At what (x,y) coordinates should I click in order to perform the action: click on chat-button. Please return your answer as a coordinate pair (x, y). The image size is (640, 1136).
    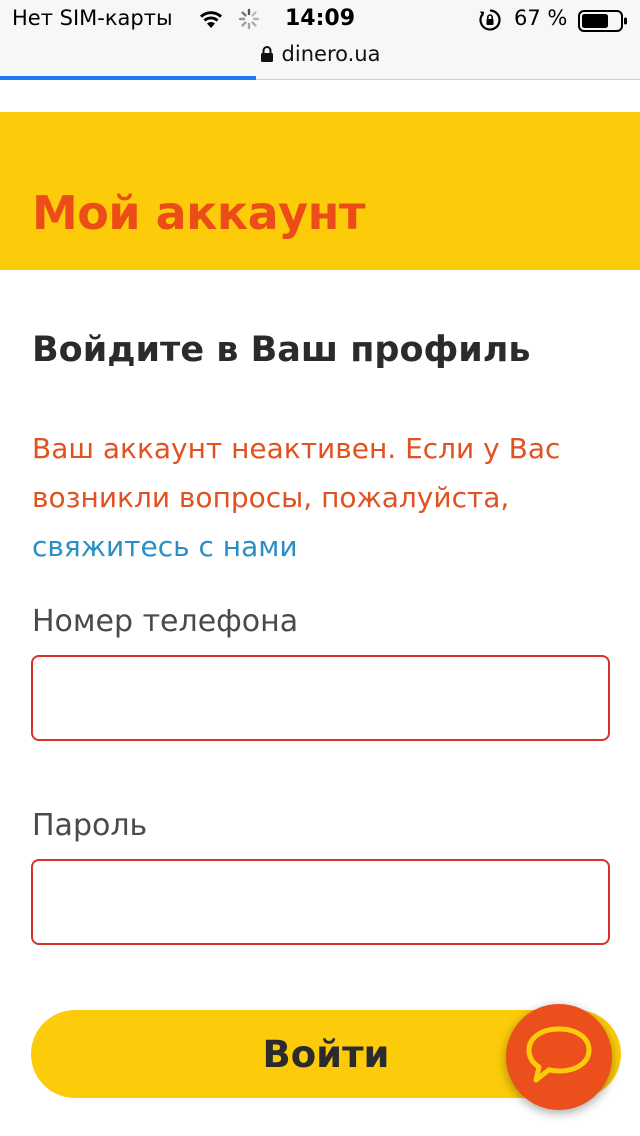
    Looking at the image, I should click on (559, 1057).